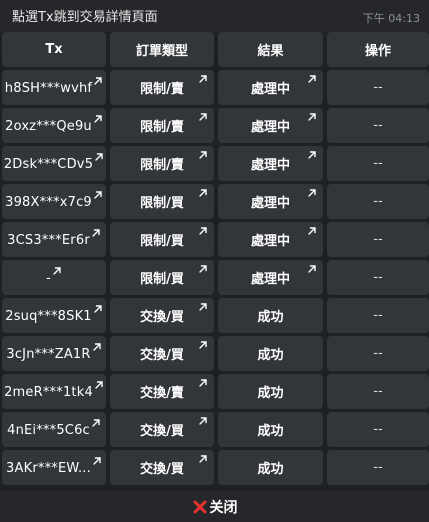 This screenshot has width=429, height=522. Describe the element at coordinates (214, 16) in the screenshot. I see `title-bar: 點選Tx跳到交易詳情頁面 下午 04:13` at that location.